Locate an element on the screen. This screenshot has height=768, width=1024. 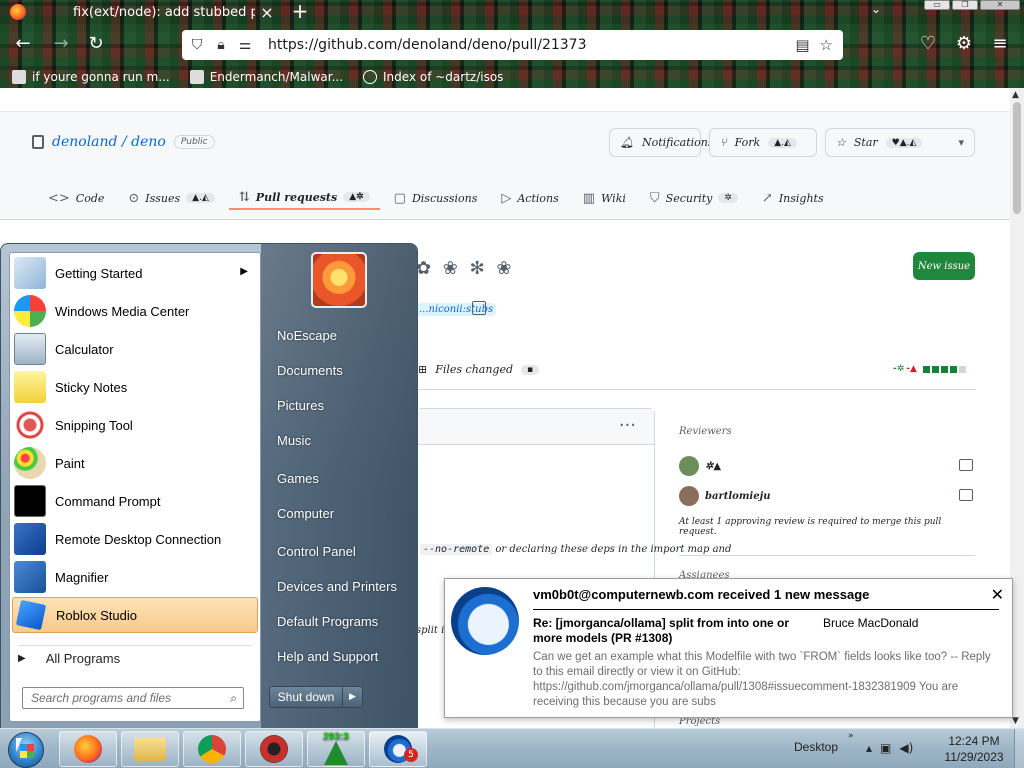
program-magnifier: Magnifier is located at coordinates (135, 577).